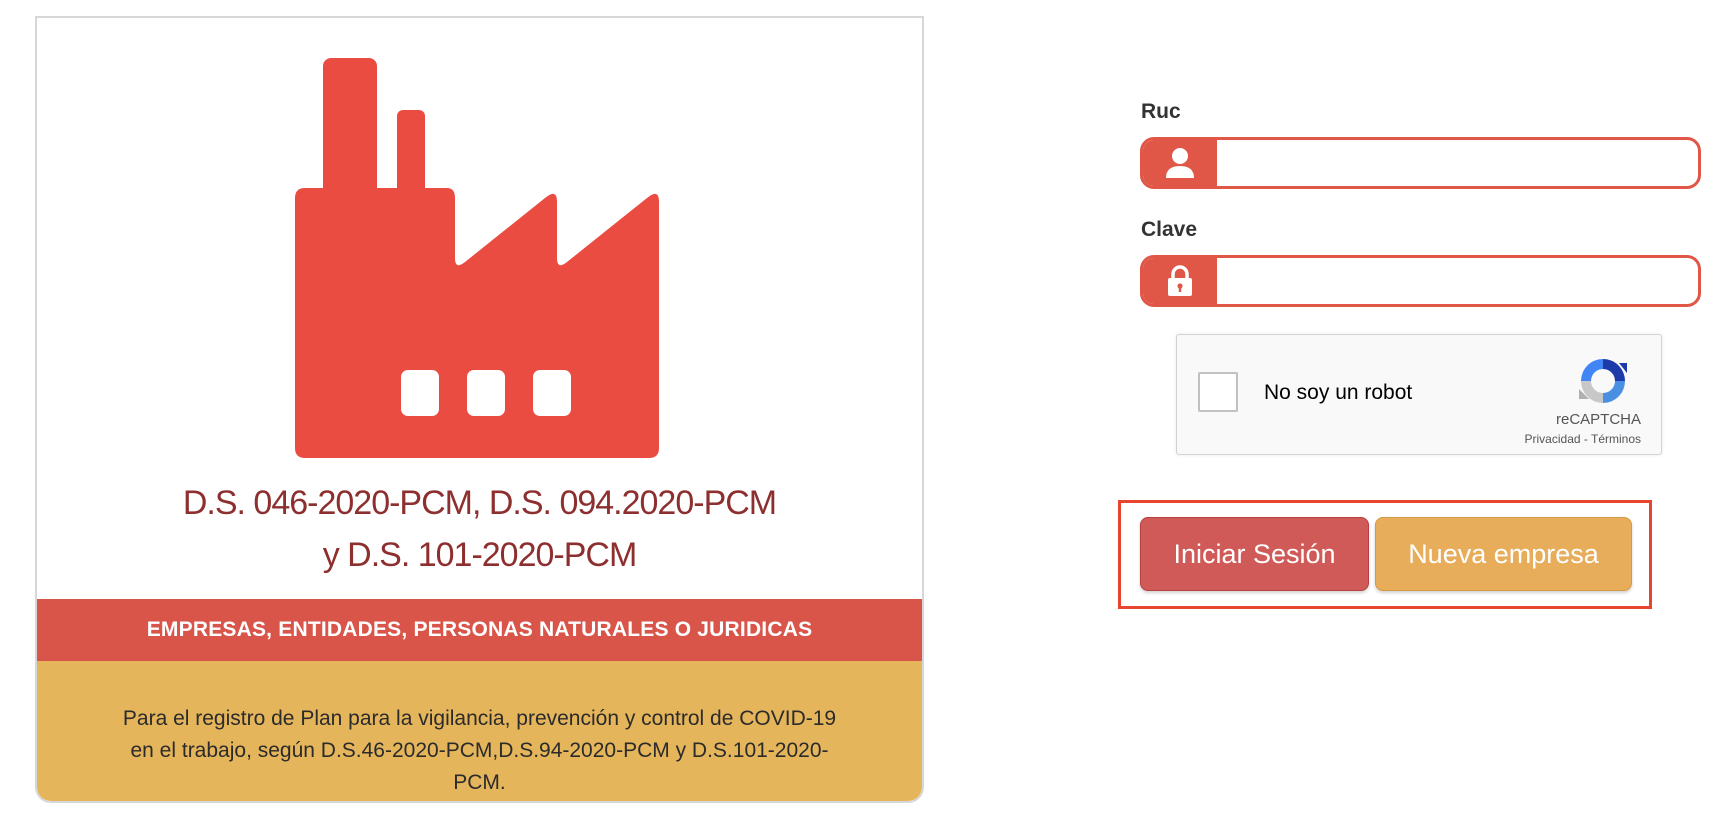 The width and height of the screenshot is (1724, 822). What do you see at coordinates (480, 555) in the screenshot?
I see `decree-line-2: y D.S. 101-2020-PCM` at bounding box center [480, 555].